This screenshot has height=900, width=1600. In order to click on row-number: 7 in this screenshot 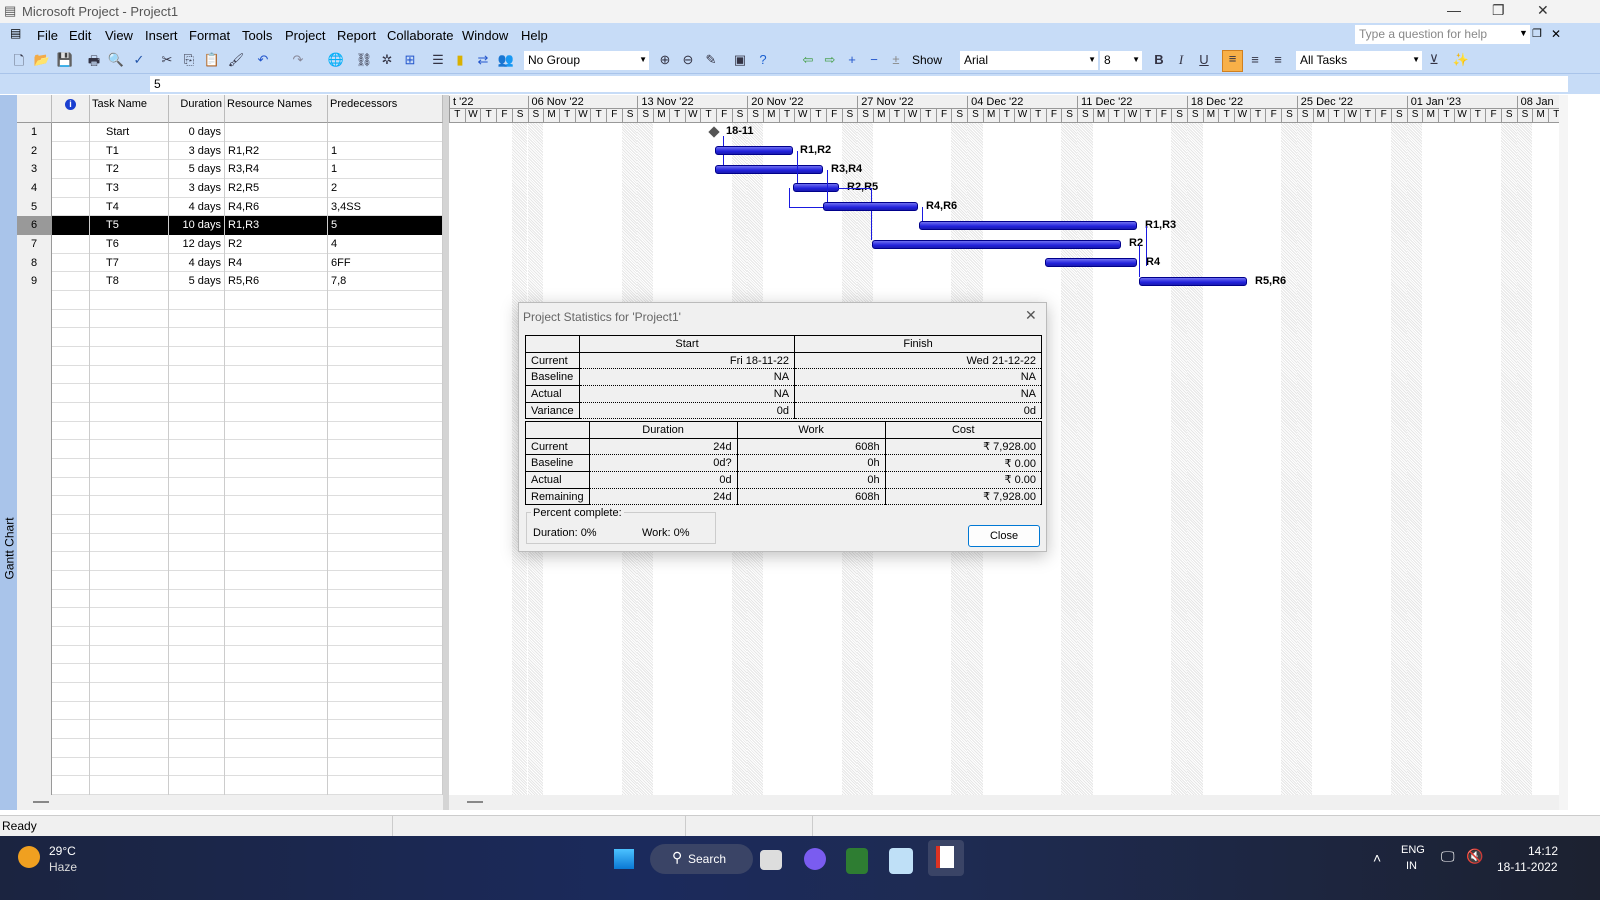, I will do `click(34, 244)`.